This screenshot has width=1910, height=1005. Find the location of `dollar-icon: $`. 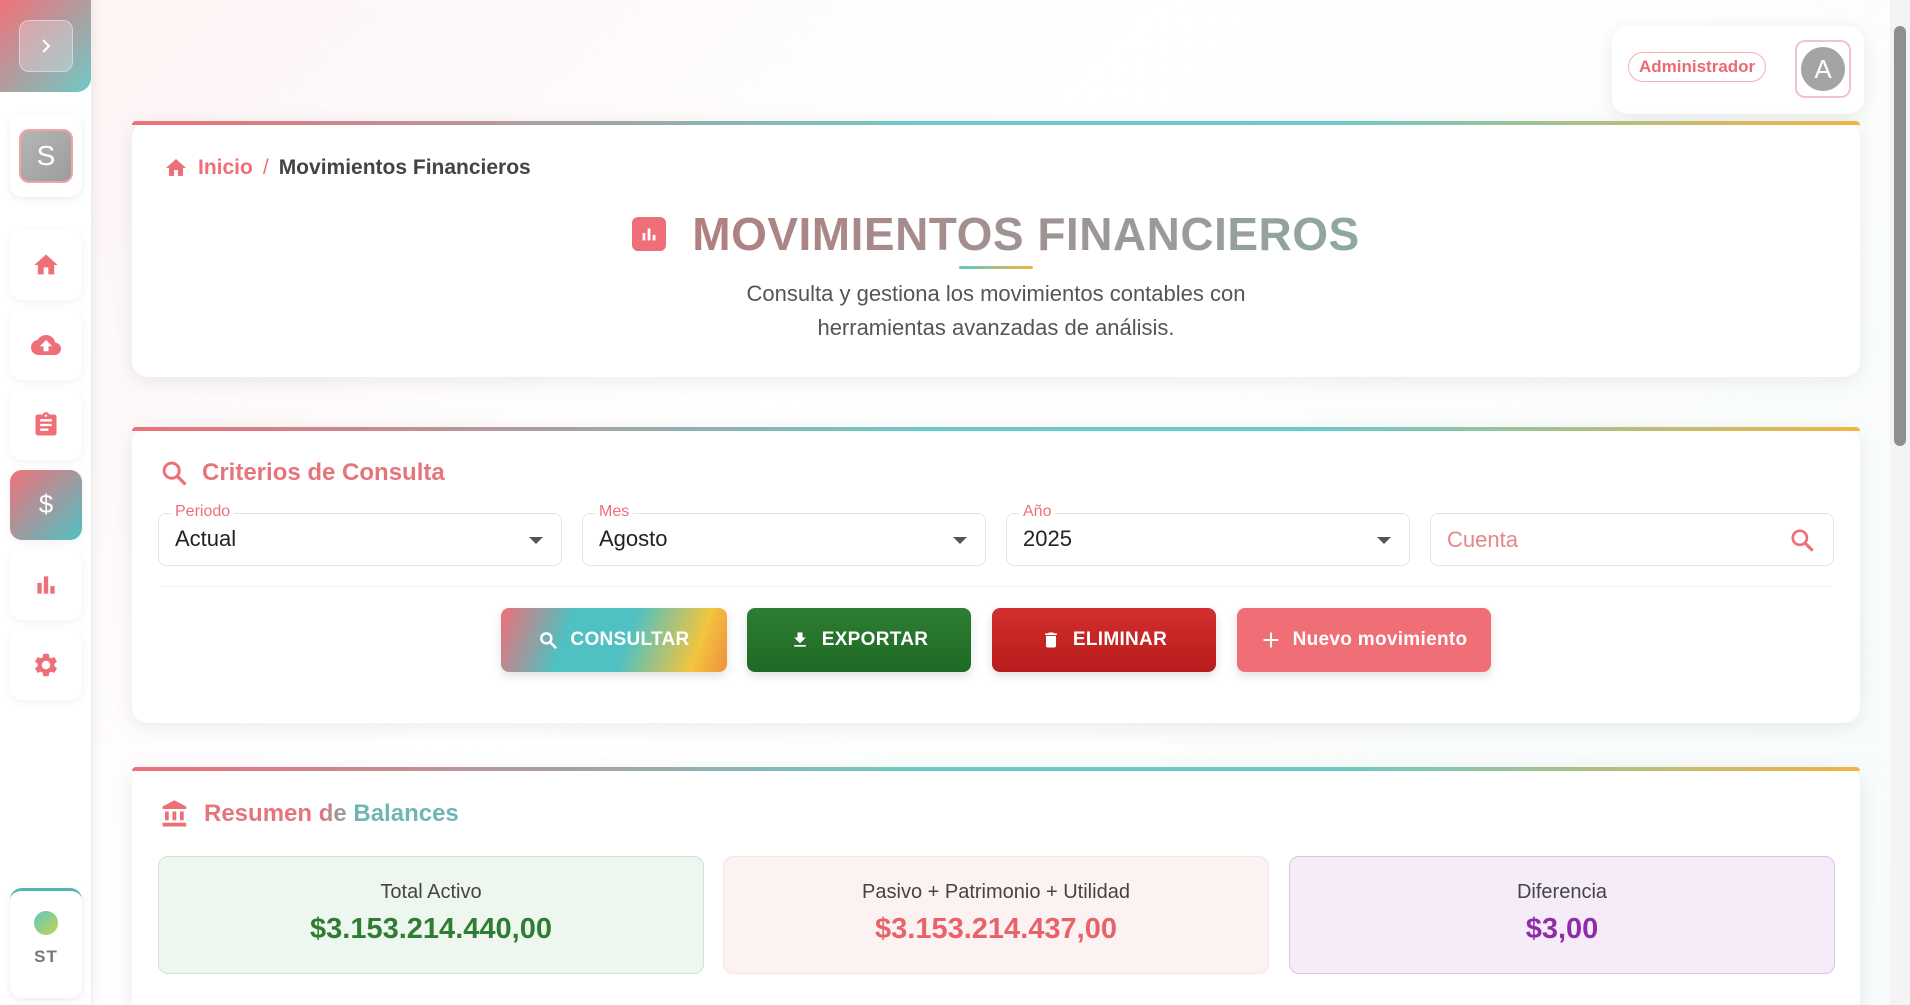

dollar-icon: $ is located at coordinates (46, 505).